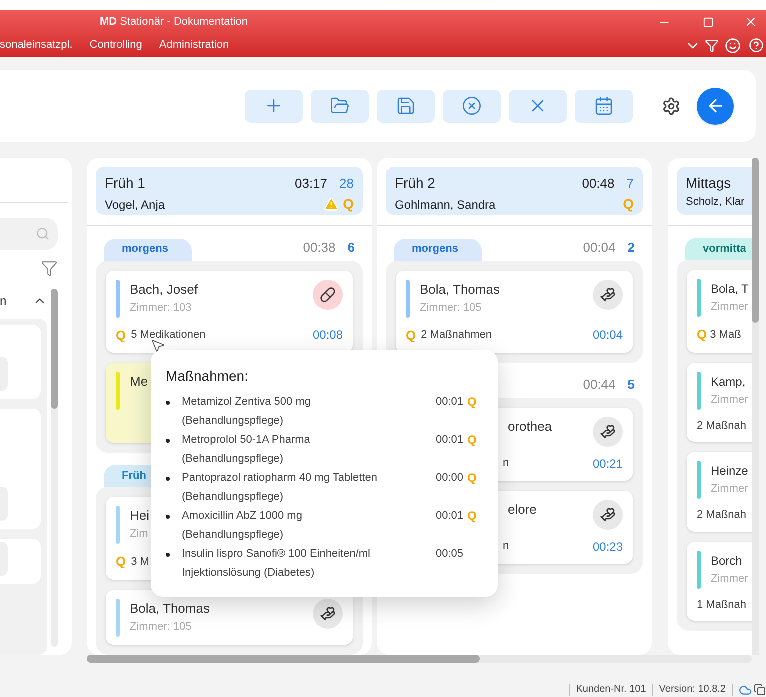 The width and height of the screenshot is (766, 697). Describe the element at coordinates (49, 268) in the screenshot. I see `filter-icon` at that location.